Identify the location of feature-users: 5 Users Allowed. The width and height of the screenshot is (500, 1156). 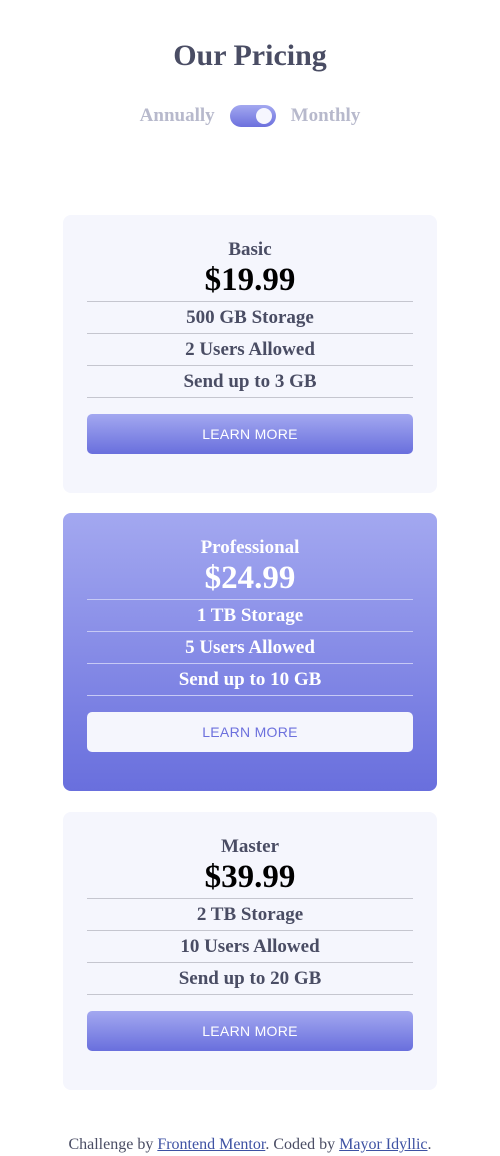
(250, 648).